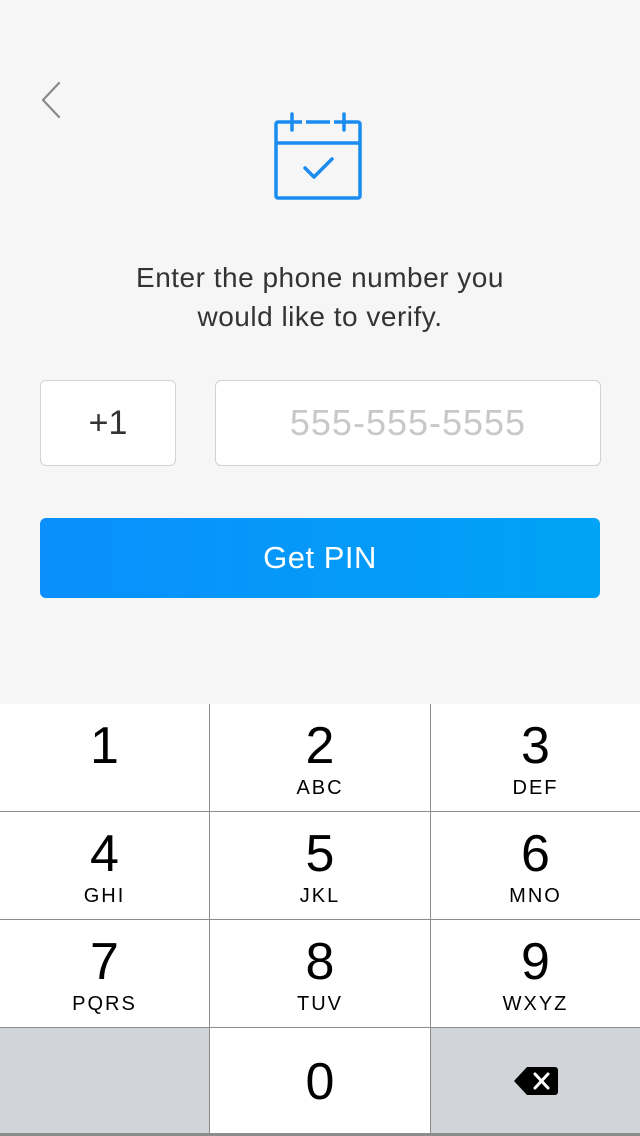 This screenshot has width=640, height=1136. Describe the element at coordinates (535, 854) in the screenshot. I see `key-digit: 6` at that location.